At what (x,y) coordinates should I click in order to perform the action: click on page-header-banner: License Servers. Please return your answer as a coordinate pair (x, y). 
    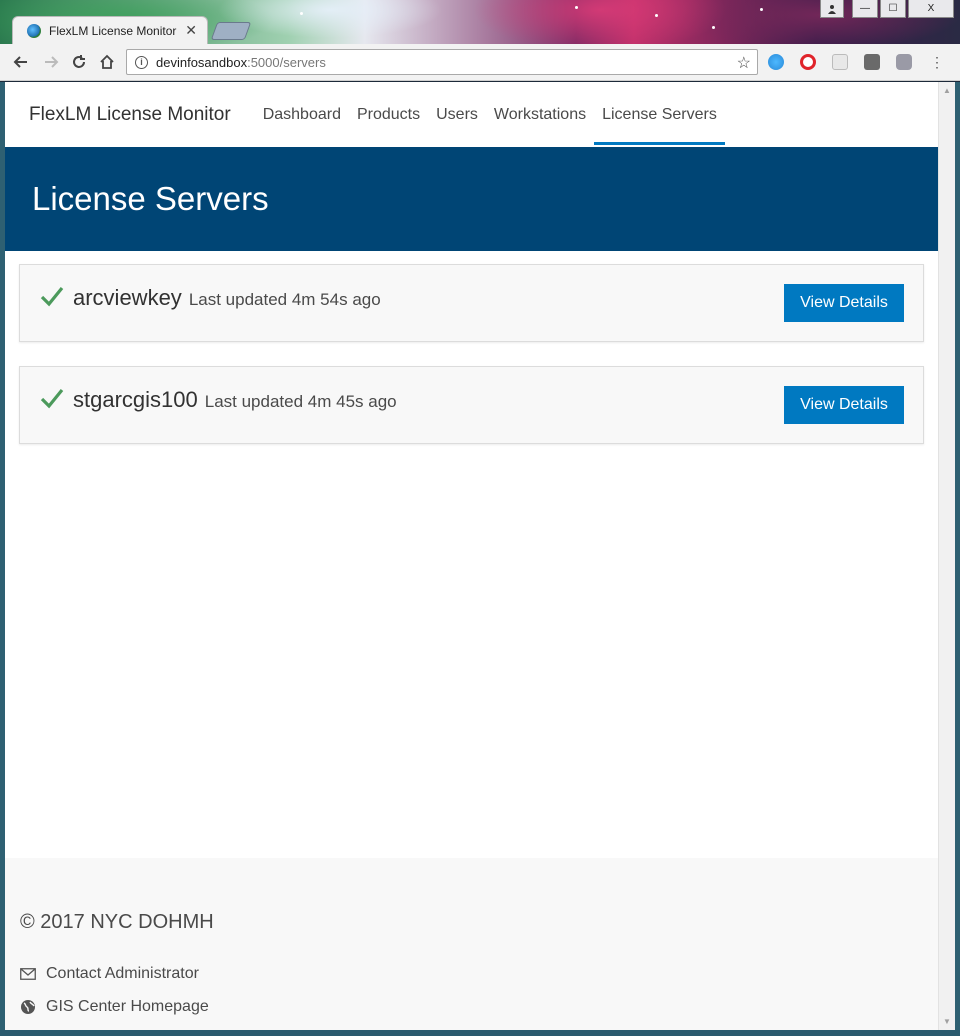
    Looking at the image, I should click on (471, 199).